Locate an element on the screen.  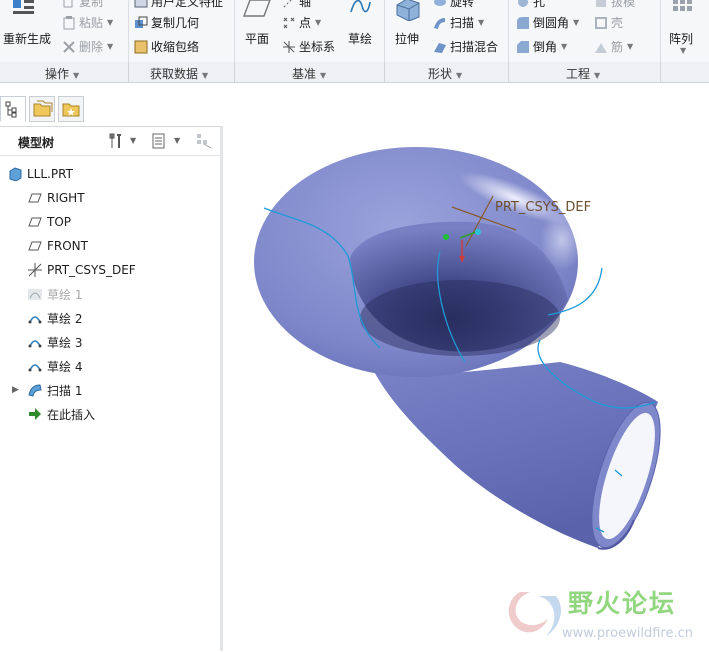
hole-icon is located at coordinates (523, 4).